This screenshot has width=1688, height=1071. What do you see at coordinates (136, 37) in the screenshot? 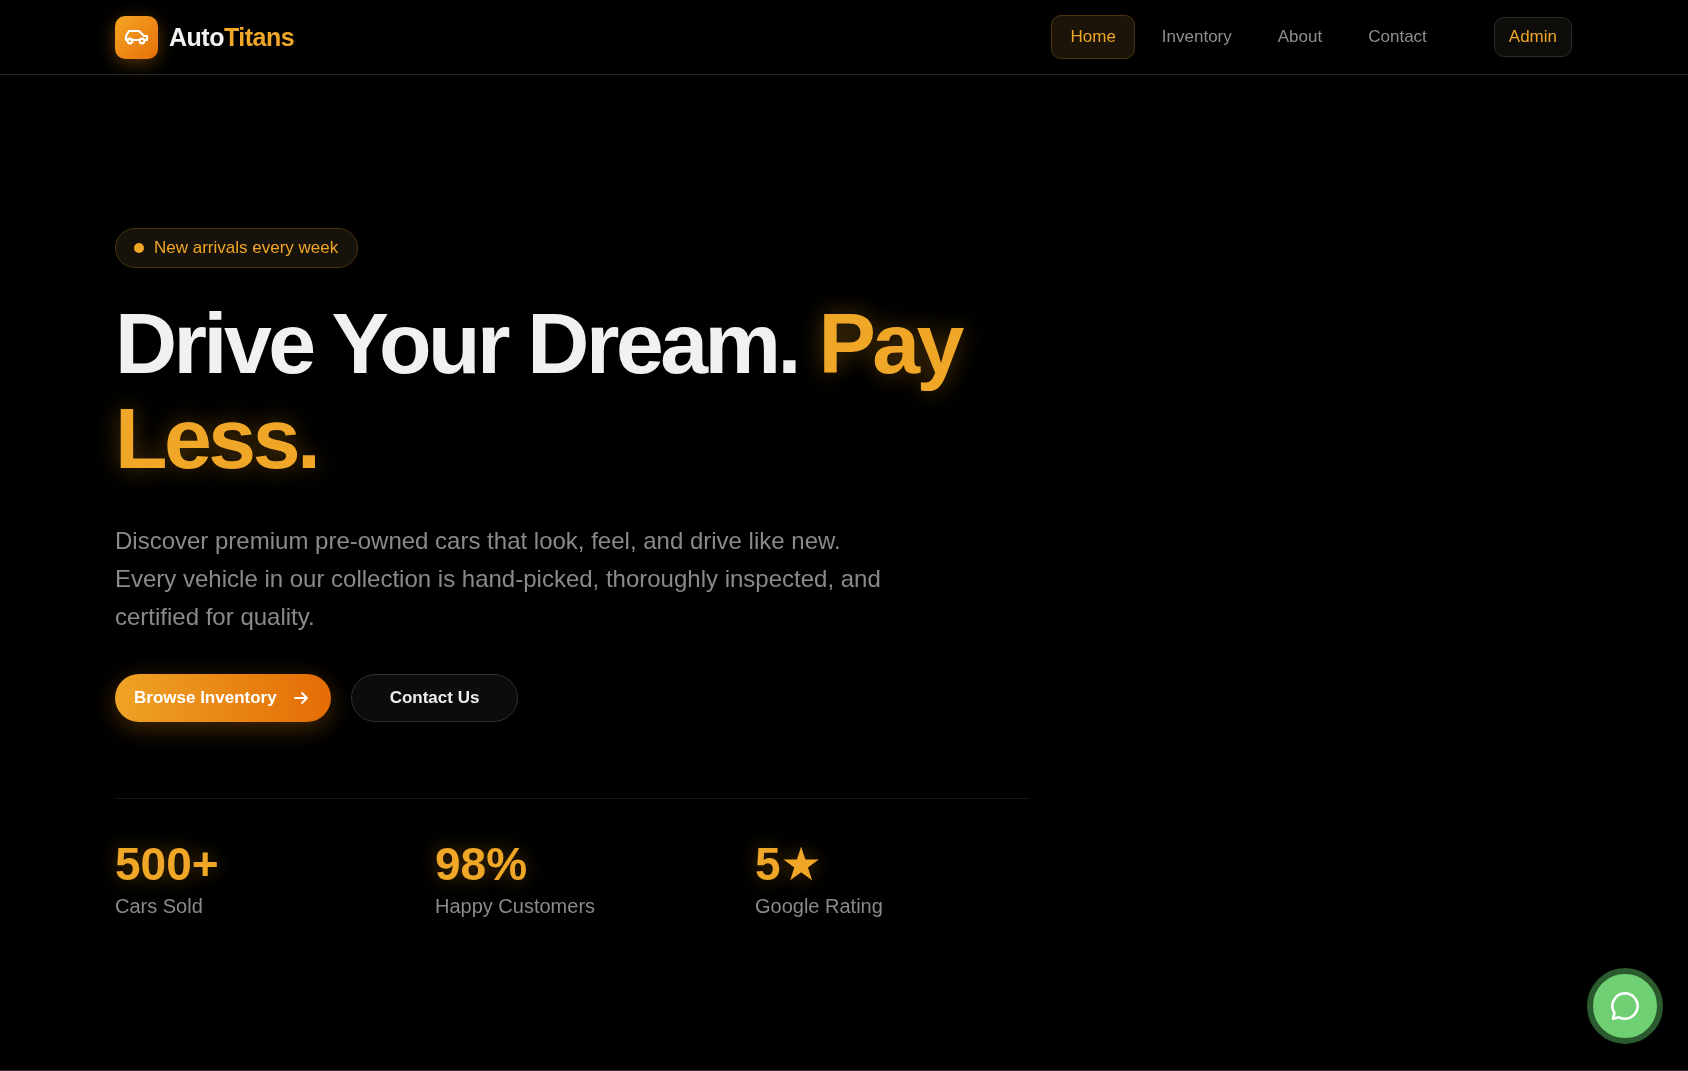
I see `car-logo-icon` at bounding box center [136, 37].